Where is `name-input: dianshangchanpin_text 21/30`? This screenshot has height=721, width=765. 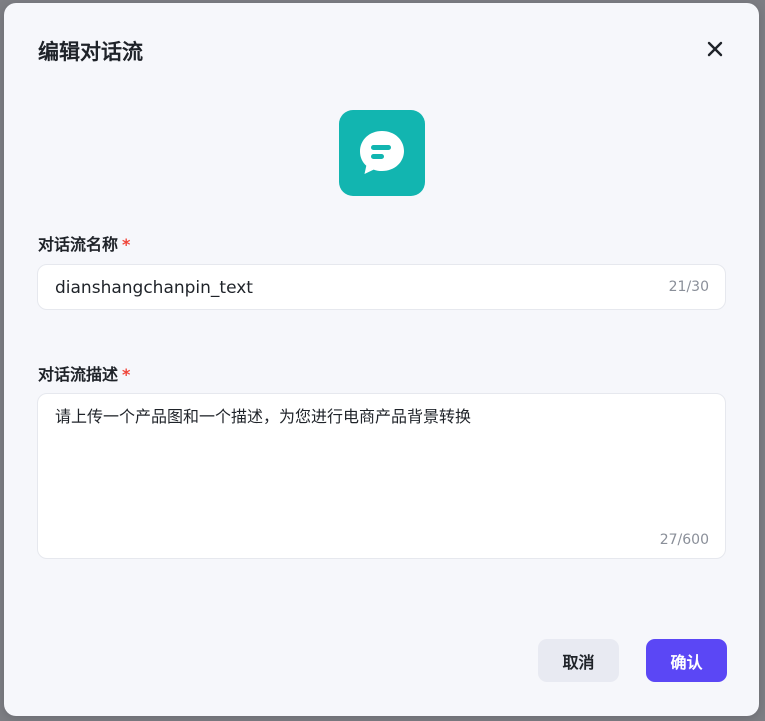 name-input: dianshangchanpin_text 21/30 is located at coordinates (381, 287).